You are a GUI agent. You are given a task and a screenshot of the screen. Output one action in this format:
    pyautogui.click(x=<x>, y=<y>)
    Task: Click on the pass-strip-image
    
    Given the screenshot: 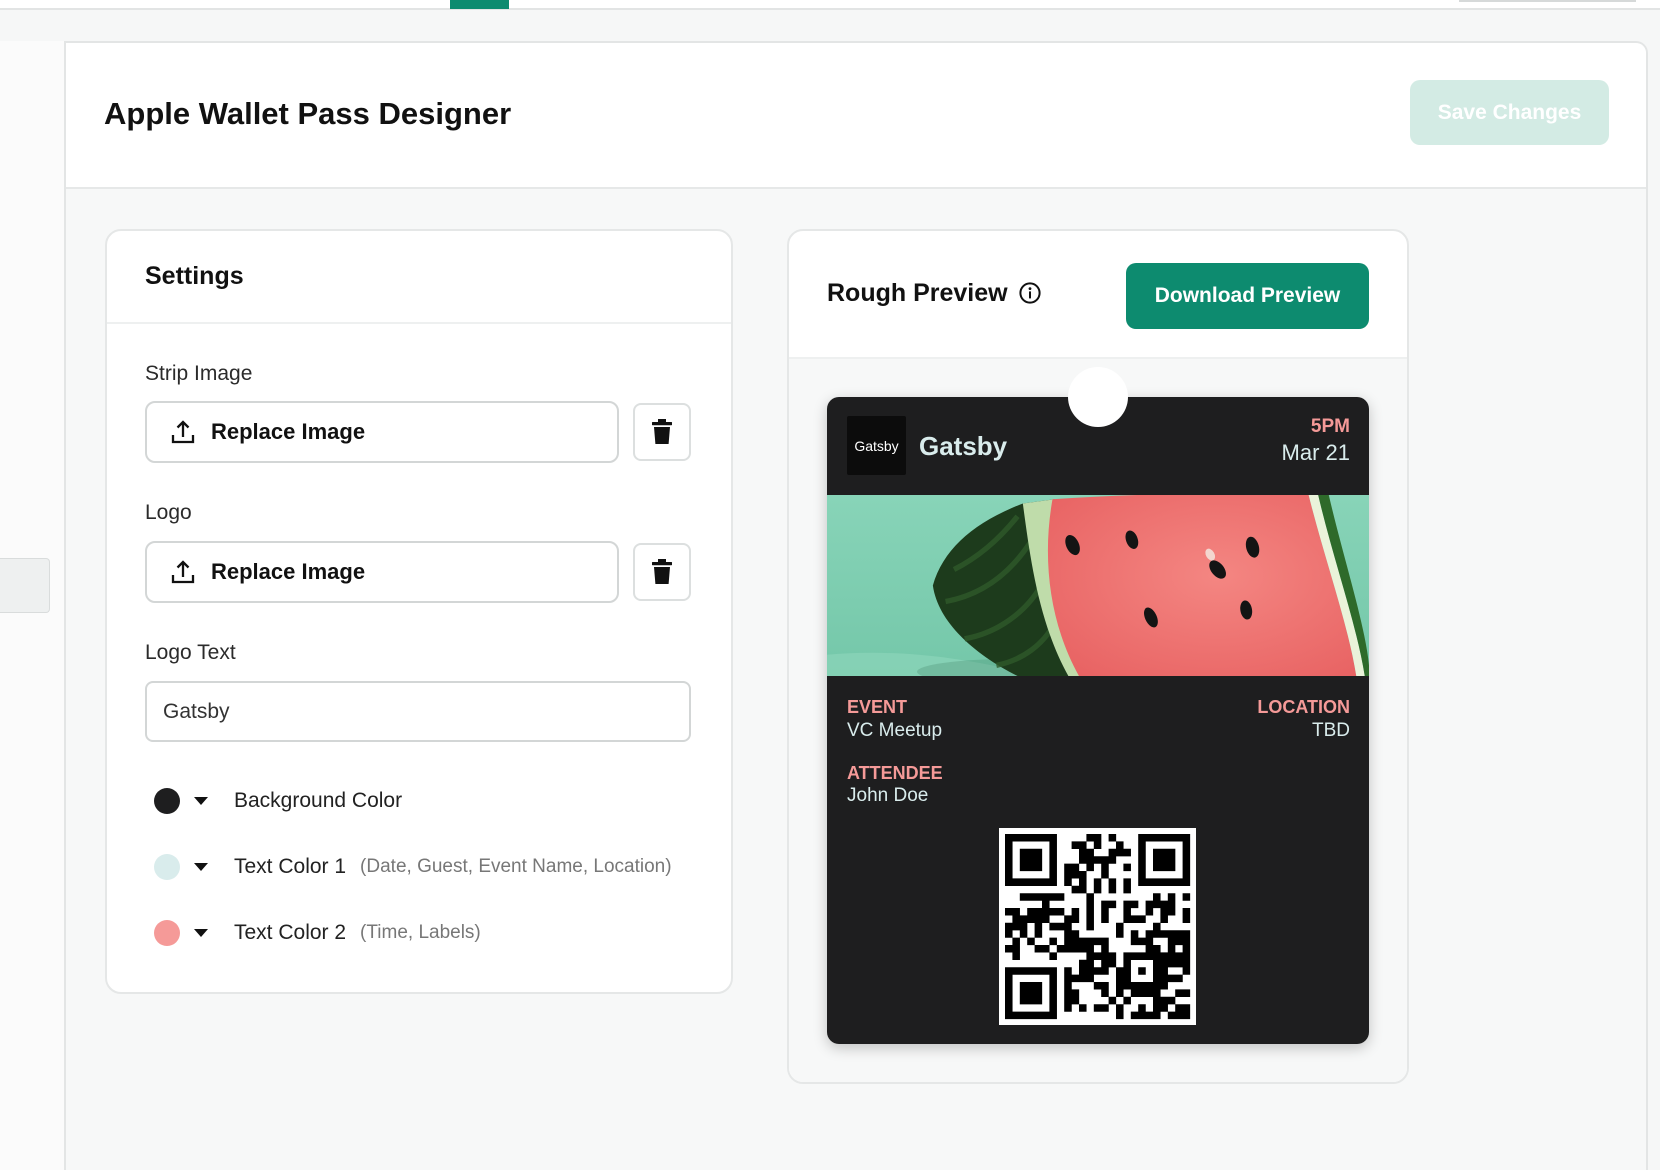 What is the action you would take?
    pyautogui.click(x=1098, y=585)
    